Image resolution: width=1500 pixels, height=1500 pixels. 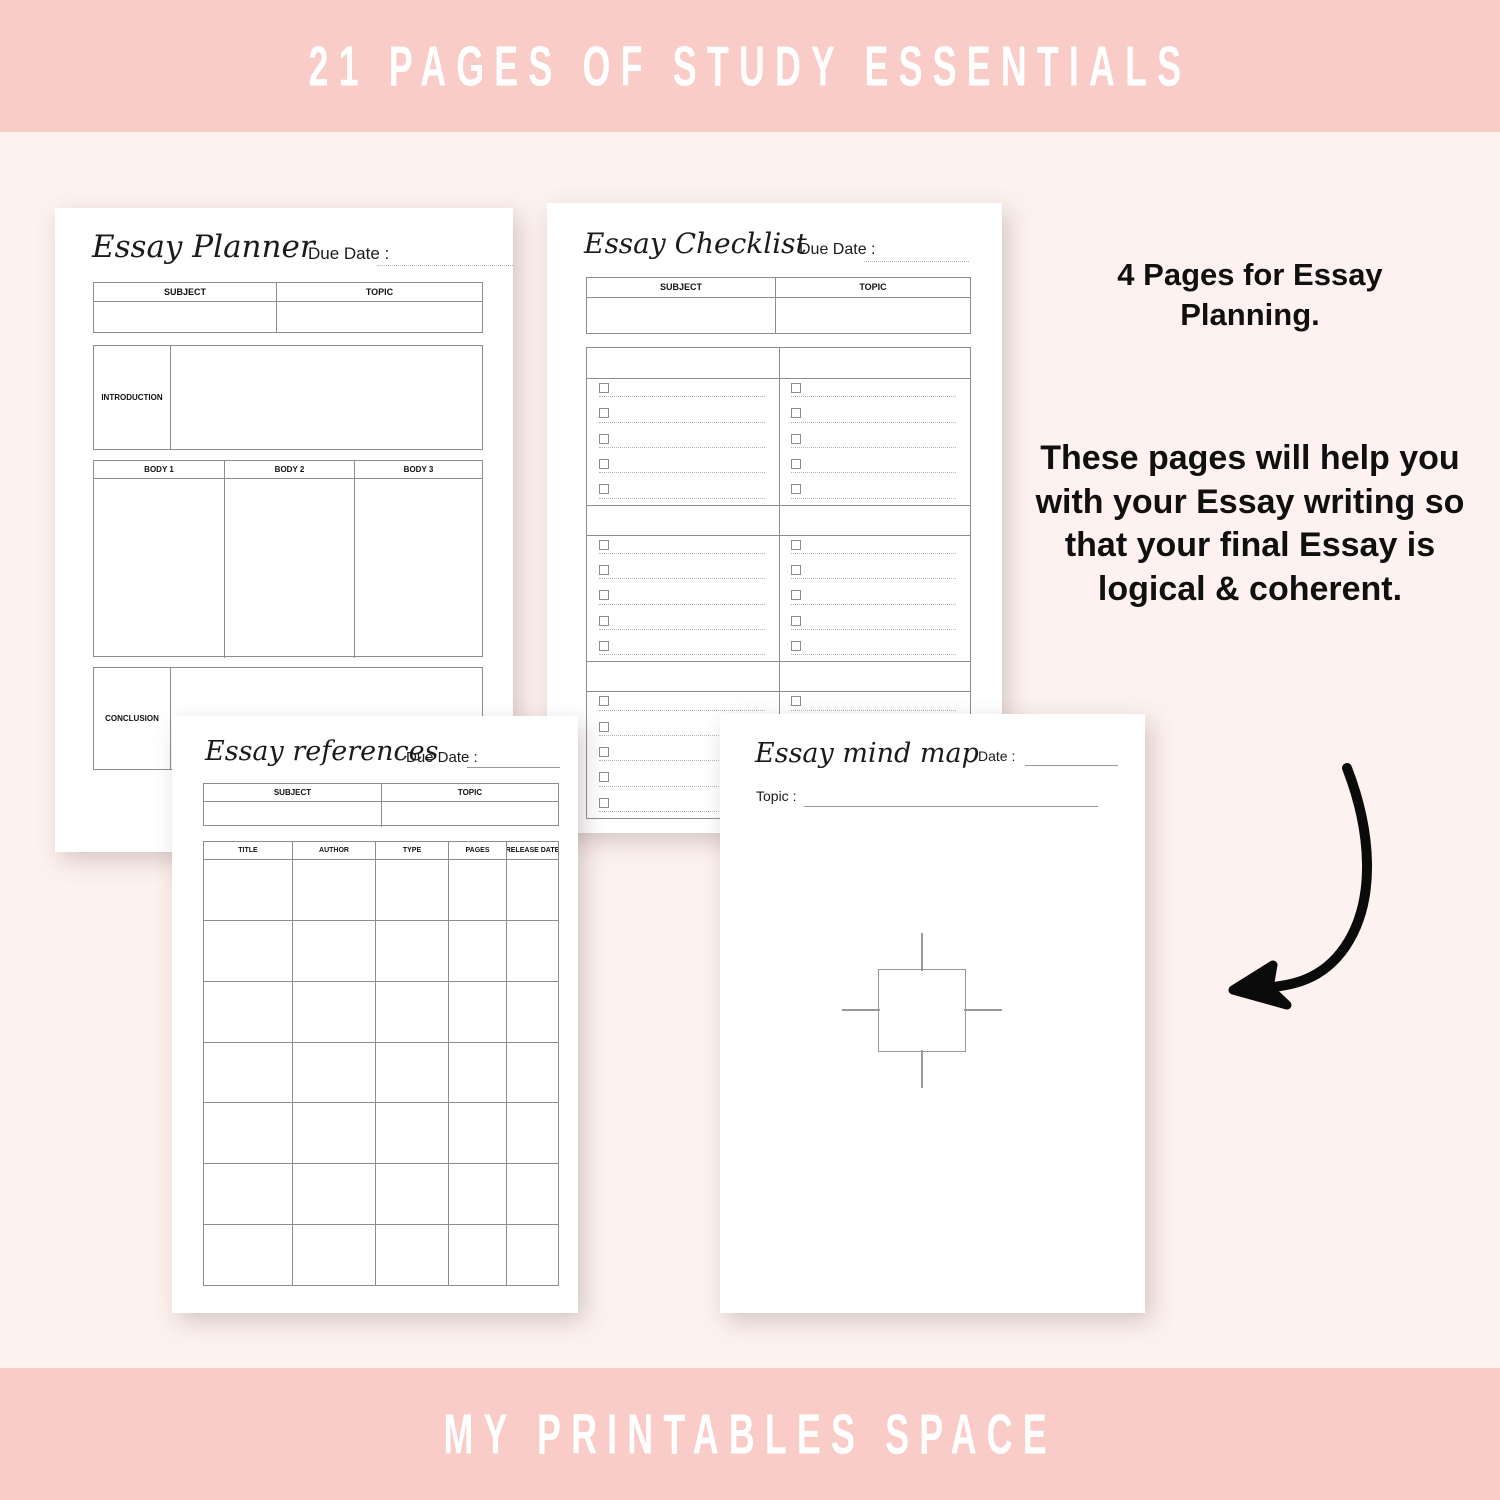 I want to click on essay-planner-due-date-input, so click(x=445, y=265).